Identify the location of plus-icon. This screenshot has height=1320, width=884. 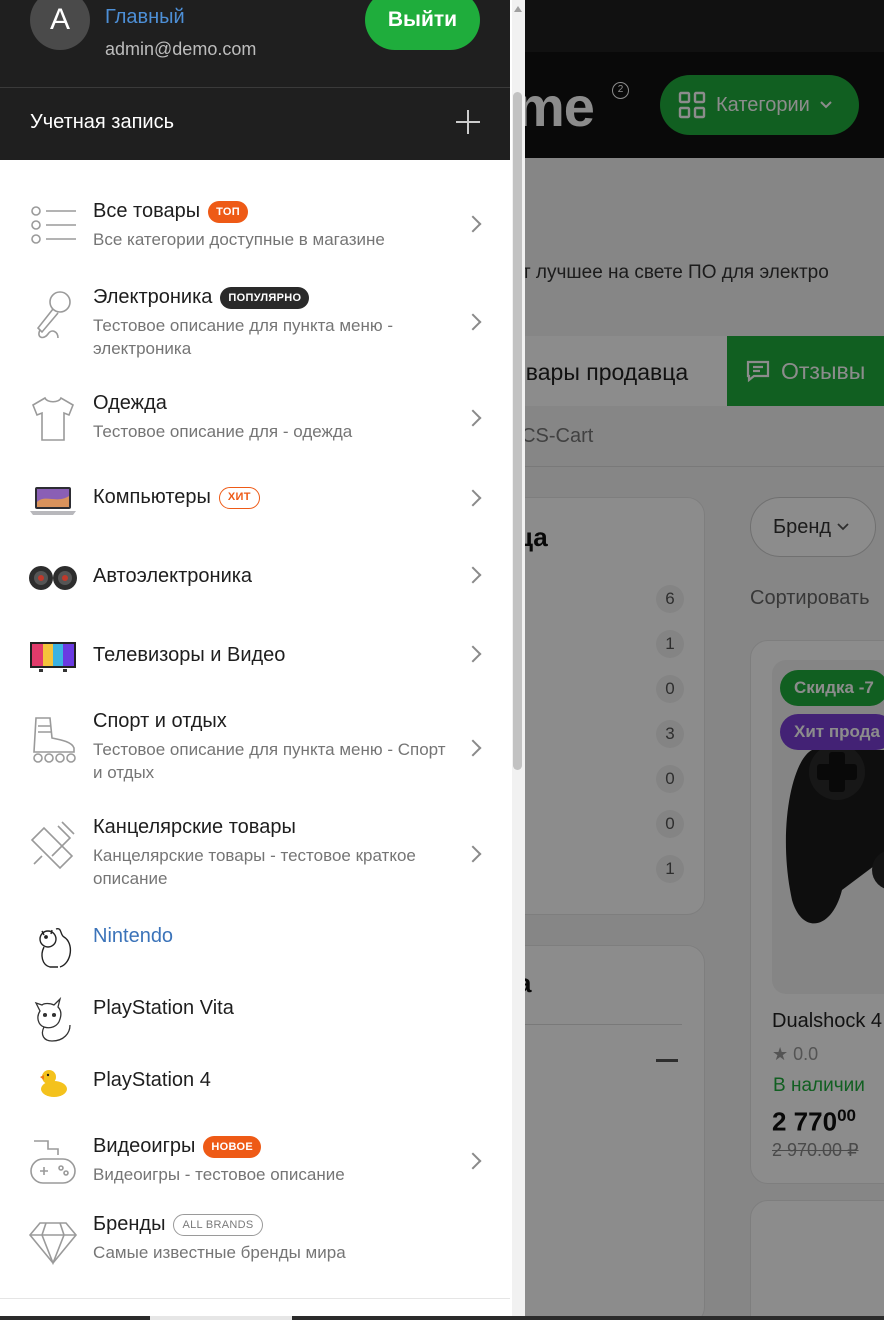
(468, 122).